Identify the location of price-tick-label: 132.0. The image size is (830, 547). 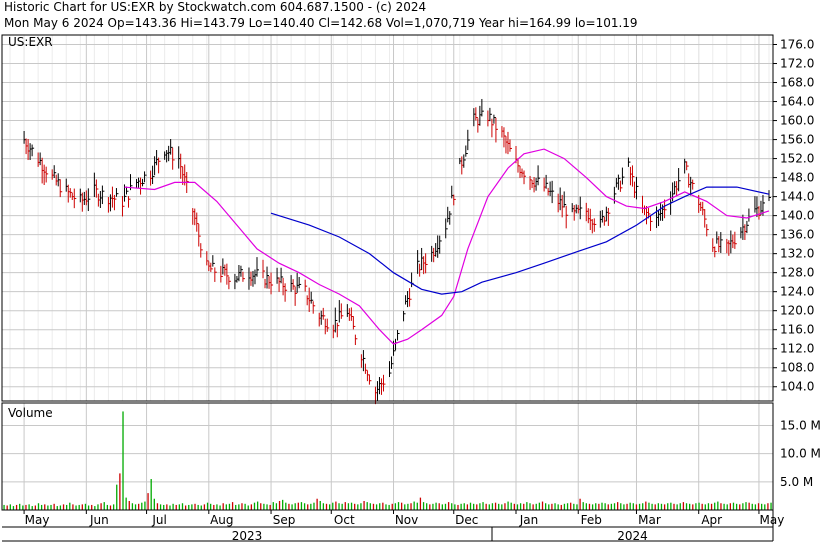
(797, 254).